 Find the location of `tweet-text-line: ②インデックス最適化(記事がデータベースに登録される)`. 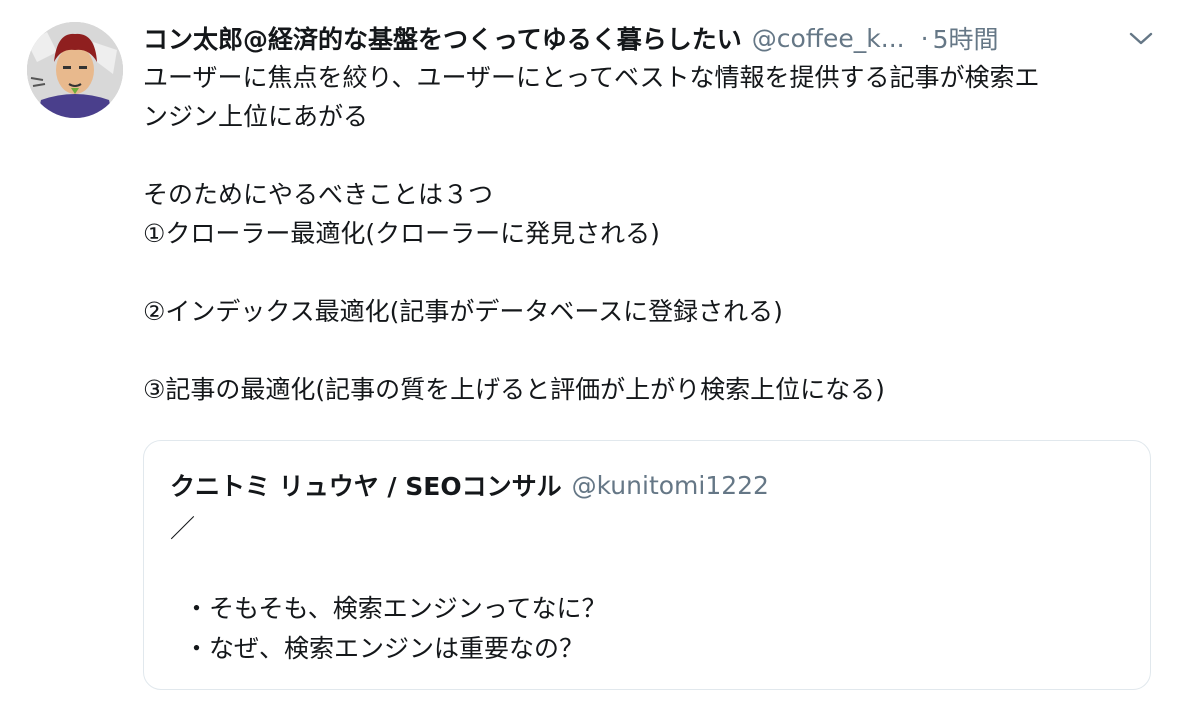

tweet-text-line: ②インデックス最適化(記事がデータベースに登録される) is located at coordinates (463, 311).